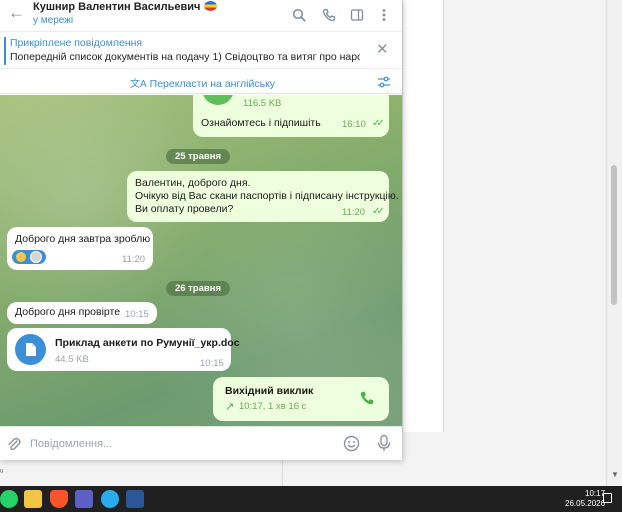  I want to click on background-divider, so click(282, 473).